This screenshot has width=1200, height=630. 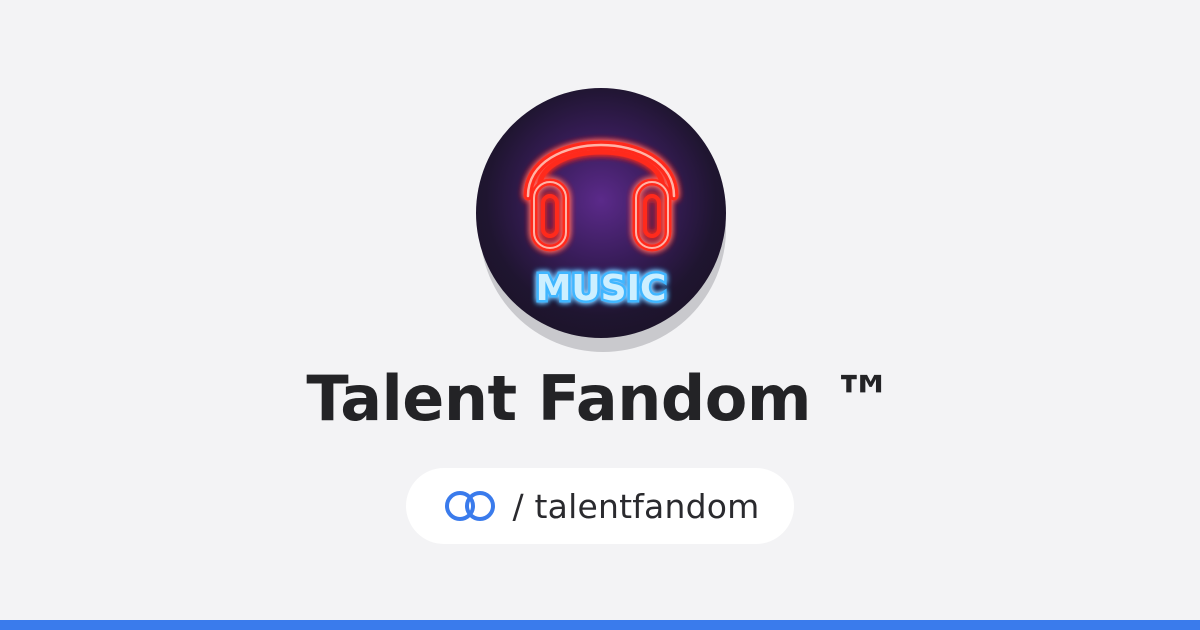 I want to click on profile-handle-link: / talentfandom, so click(x=600, y=506).